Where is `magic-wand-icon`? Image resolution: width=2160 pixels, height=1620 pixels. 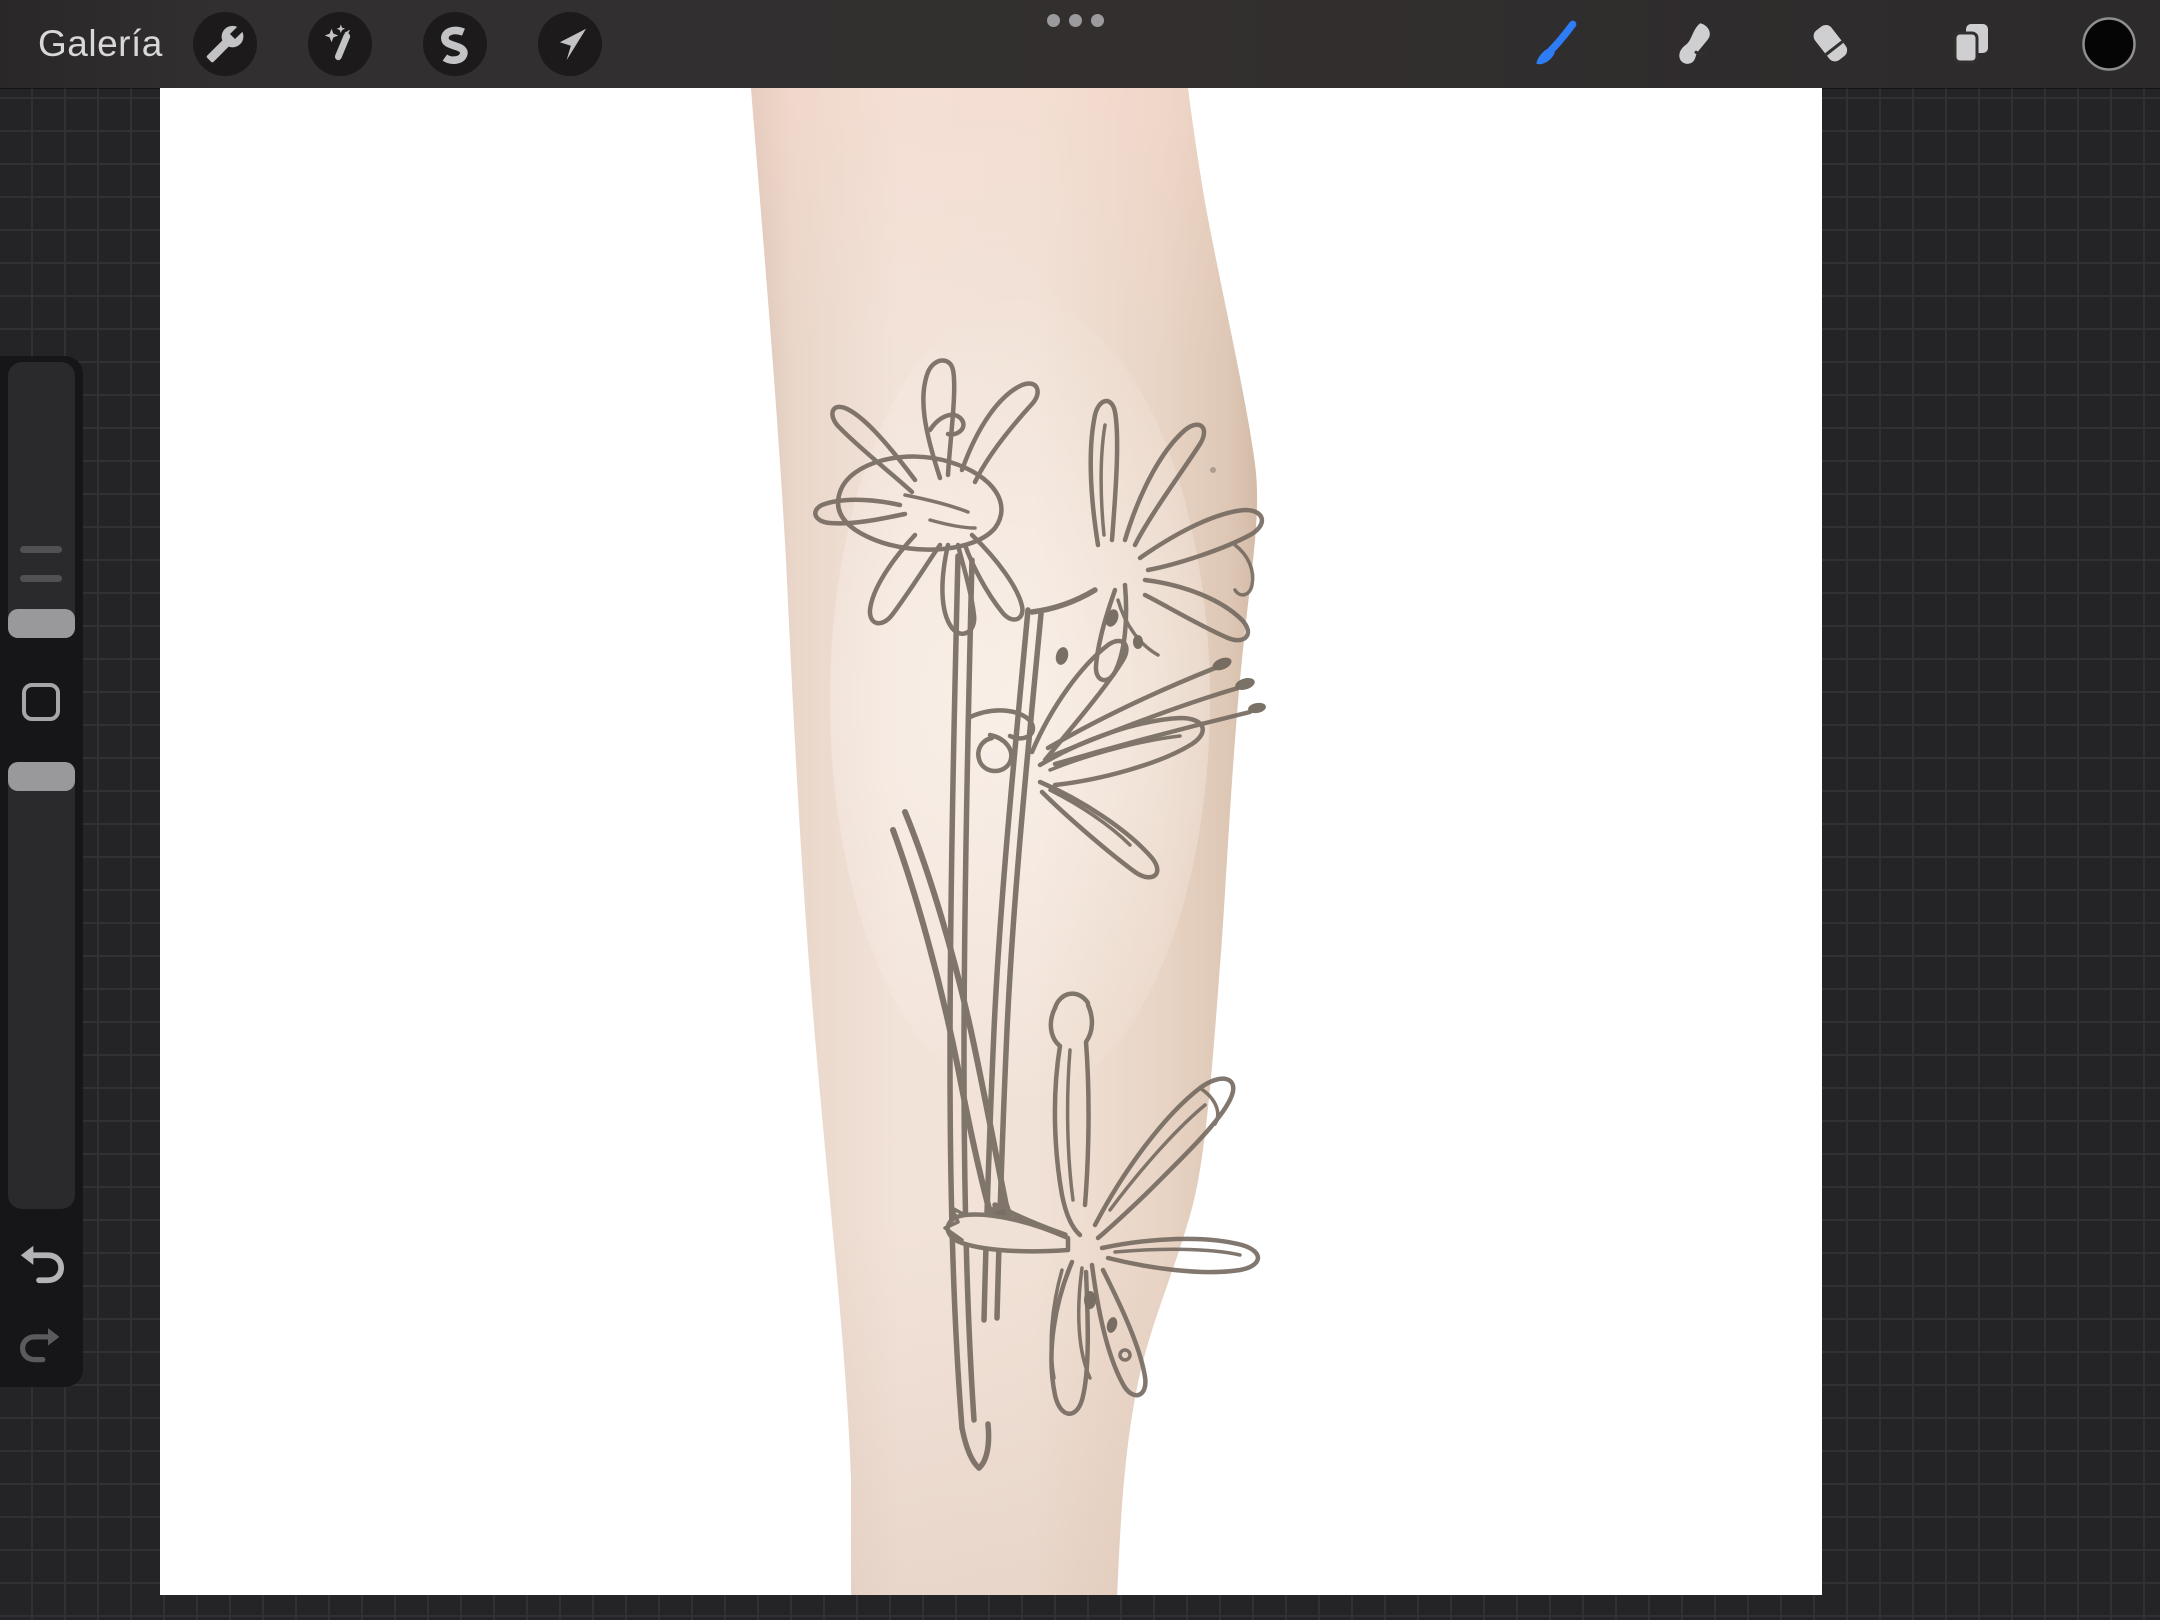 magic-wand-icon is located at coordinates (337, 42).